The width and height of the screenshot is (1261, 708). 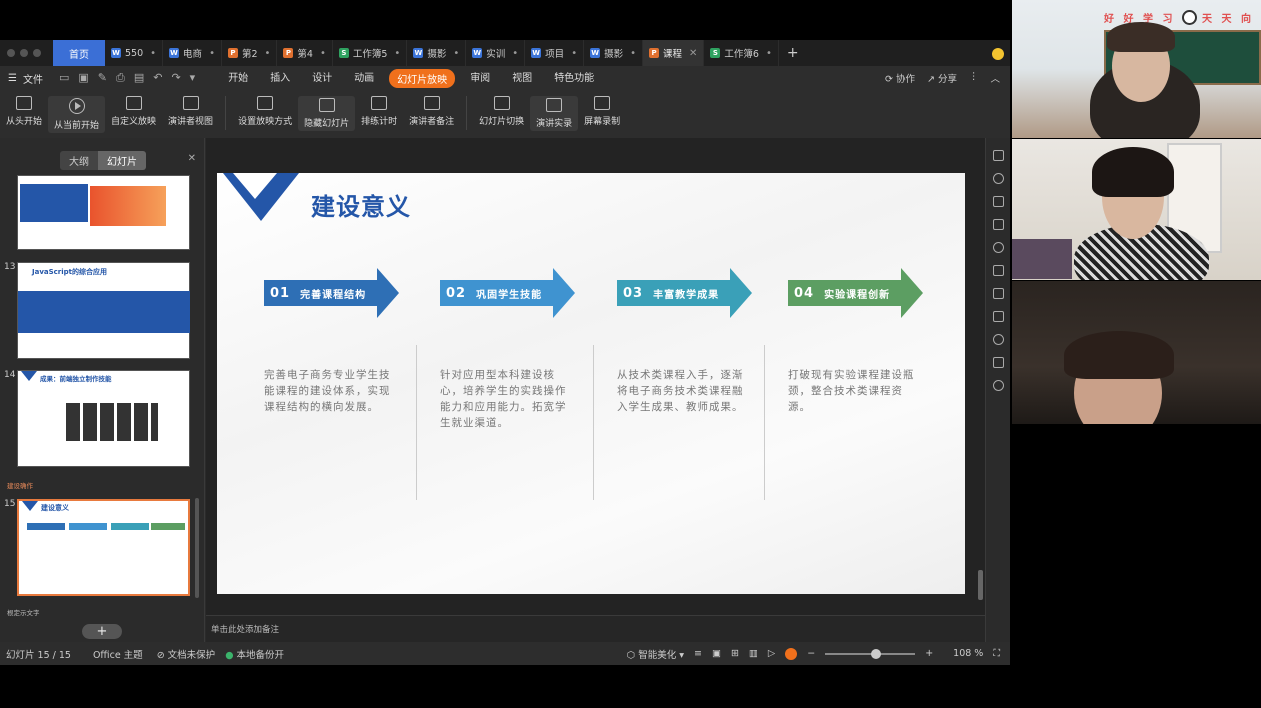 I want to click on ribbon-button: 隐藏幻灯片, so click(x=327, y=113).